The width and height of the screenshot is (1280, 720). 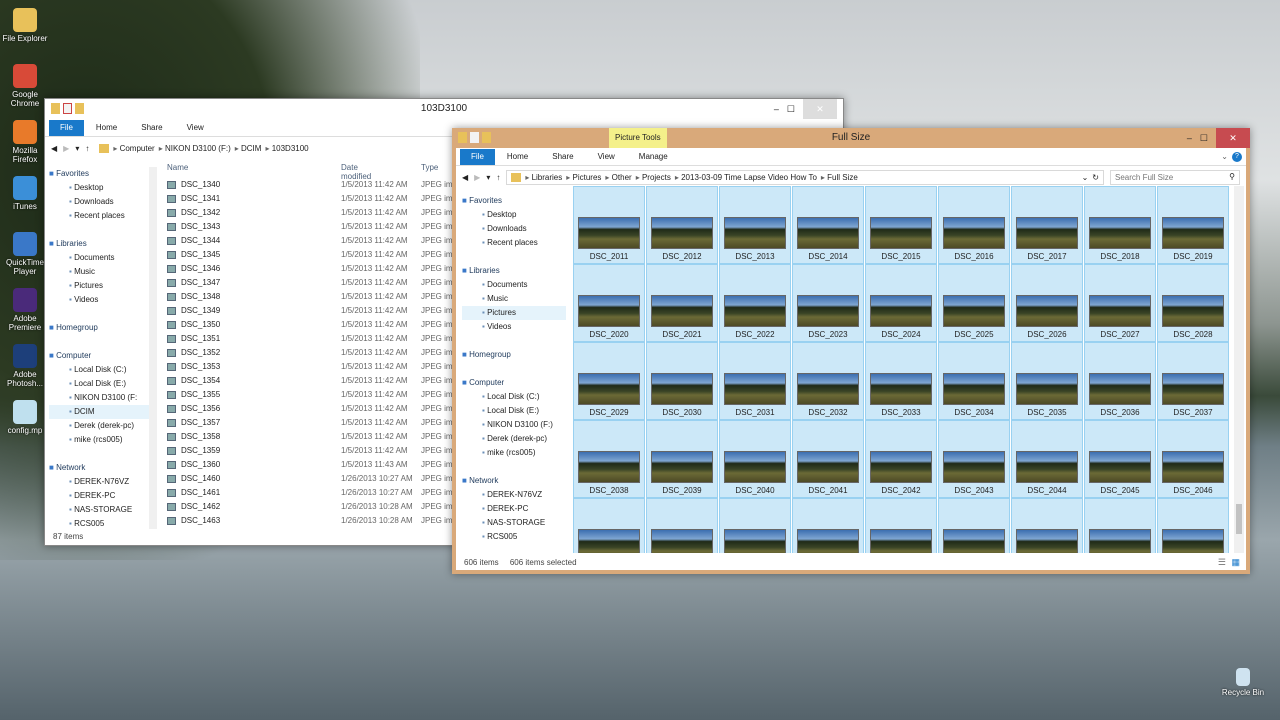 I want to click on nav-item-desktop: ▪ Desktop, so click(x=514, y=215).